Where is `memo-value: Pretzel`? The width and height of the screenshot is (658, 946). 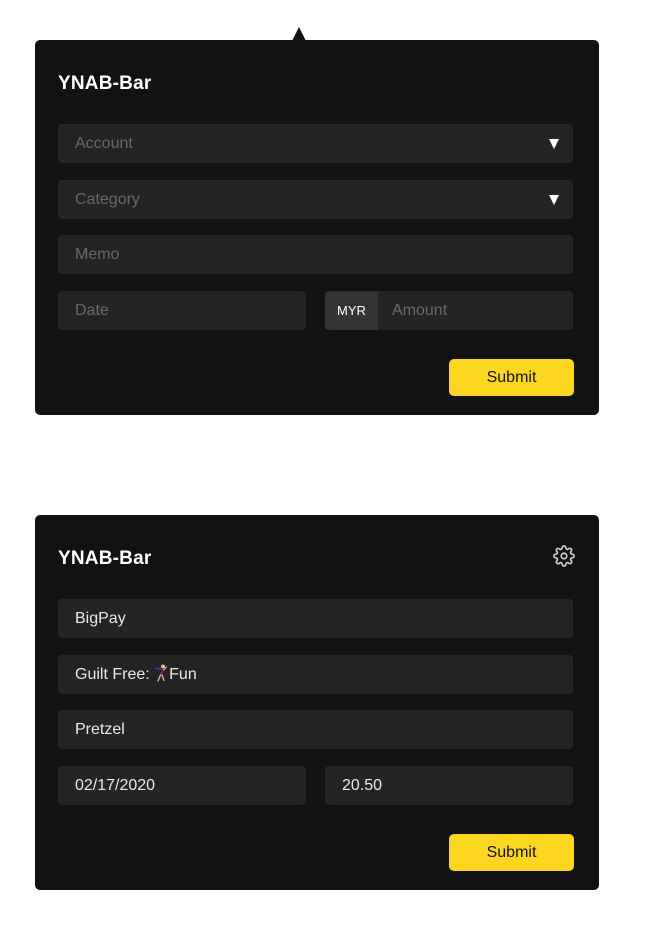 memo-value: Pretzel is located at coordinates (100, 729).